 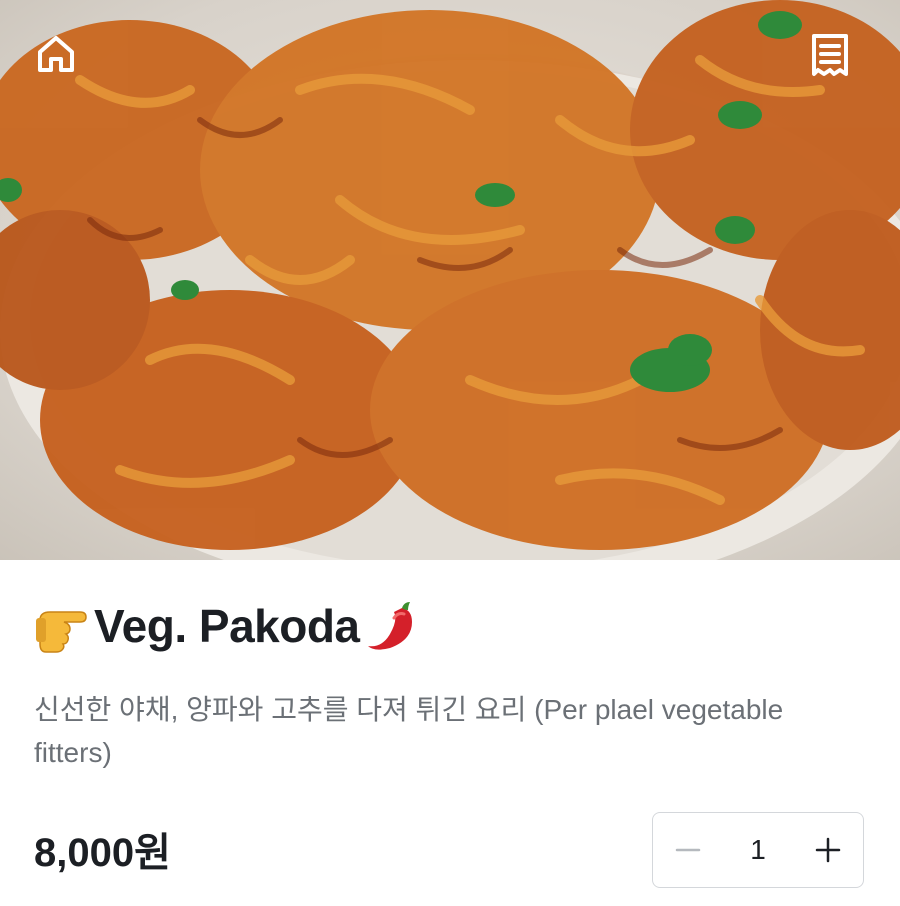 I want to click on pointing-hand-emoji, so click(x=61, y=632).